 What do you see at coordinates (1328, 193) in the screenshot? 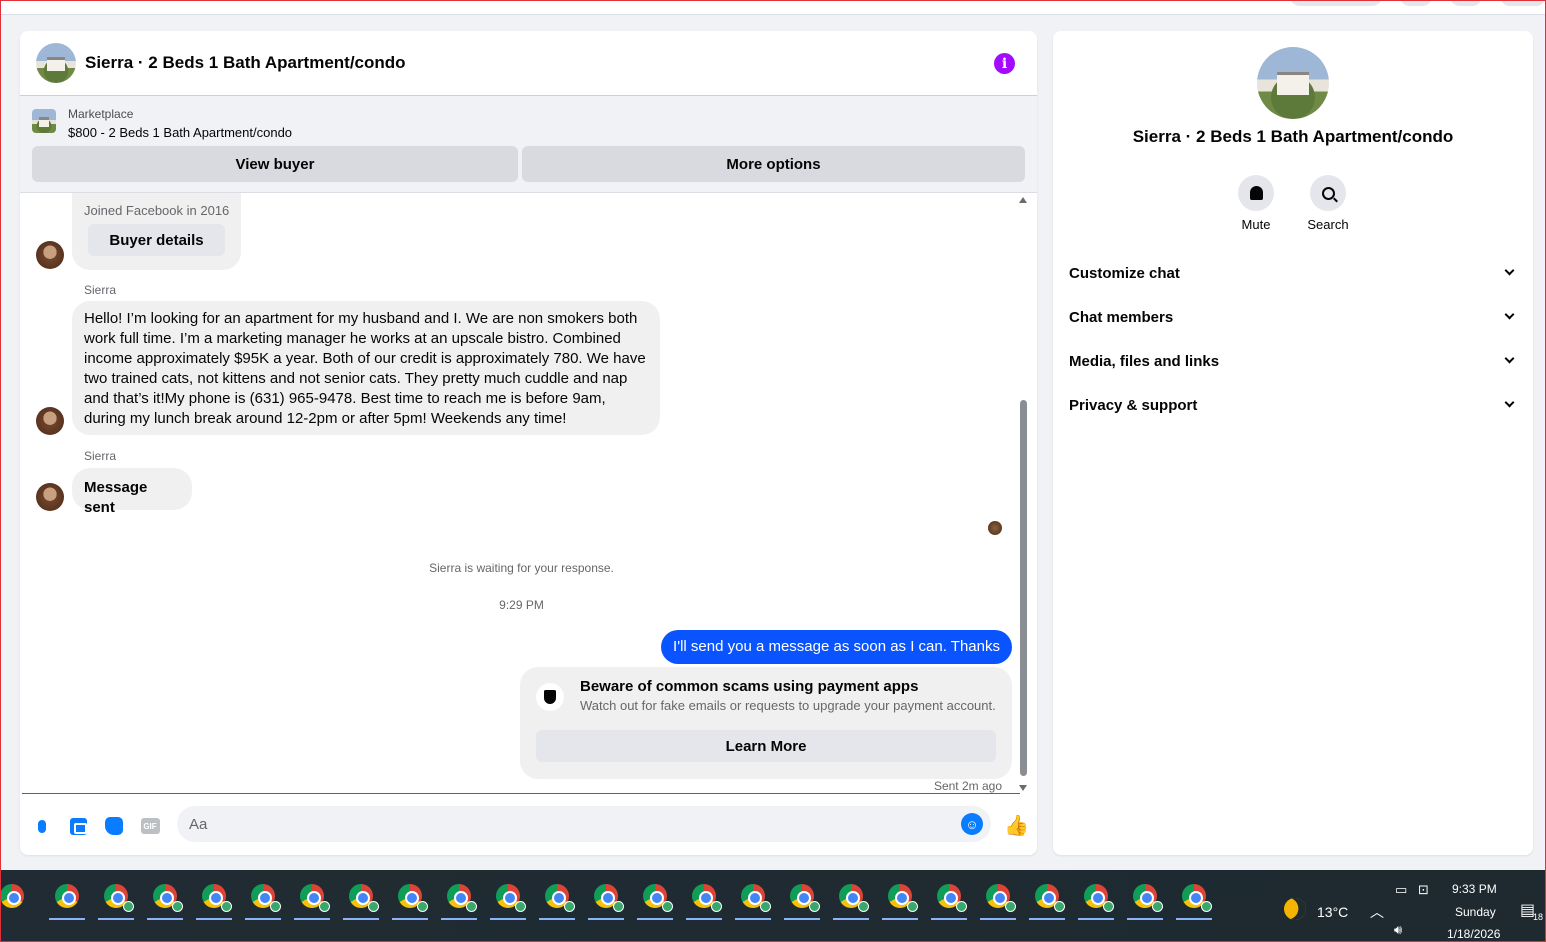
I see `search-icon` at bounding box center [1328, 193].